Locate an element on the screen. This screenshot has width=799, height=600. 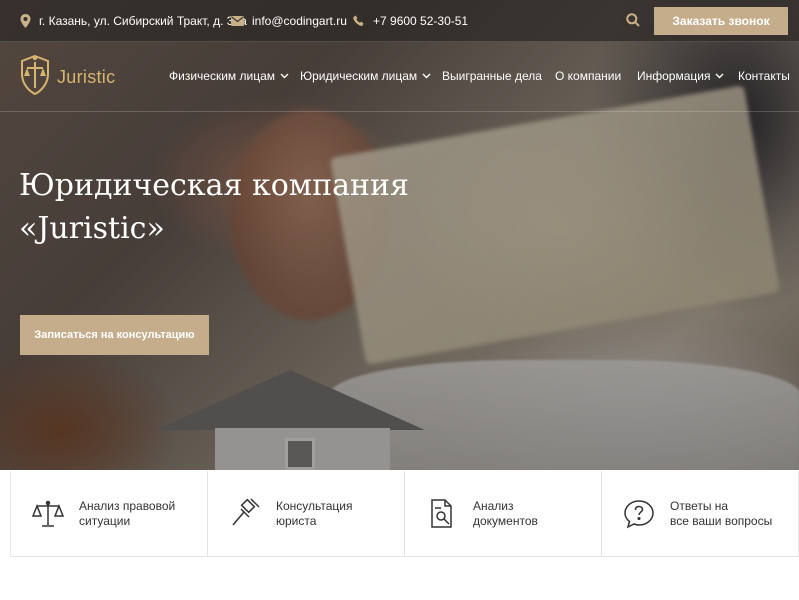
service-label-line-2: документов is located at coordinates (505, 520).